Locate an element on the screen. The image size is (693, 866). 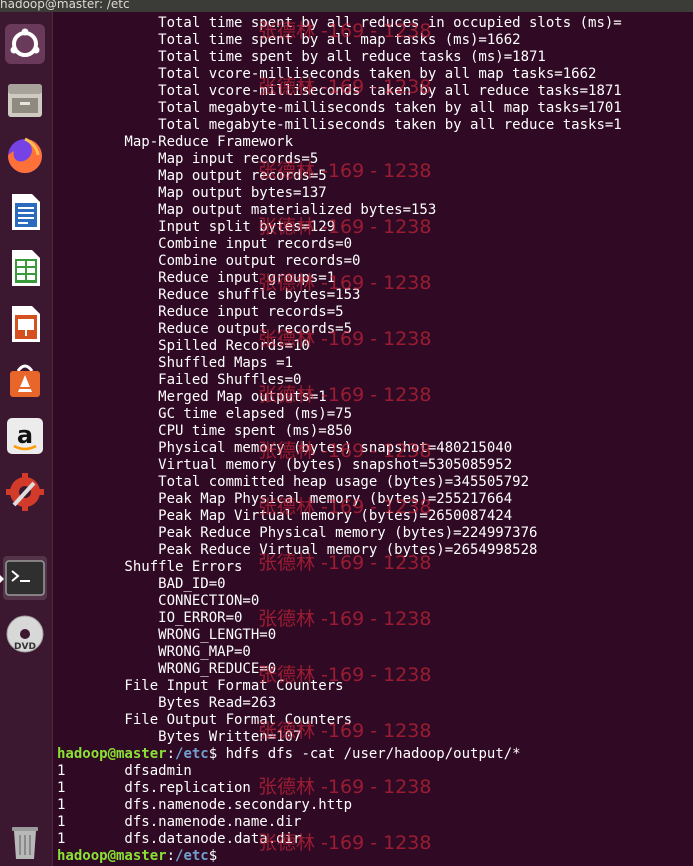
command-prompt-current: hadoop@master:/etc$ is located at coordinates (137, 856).